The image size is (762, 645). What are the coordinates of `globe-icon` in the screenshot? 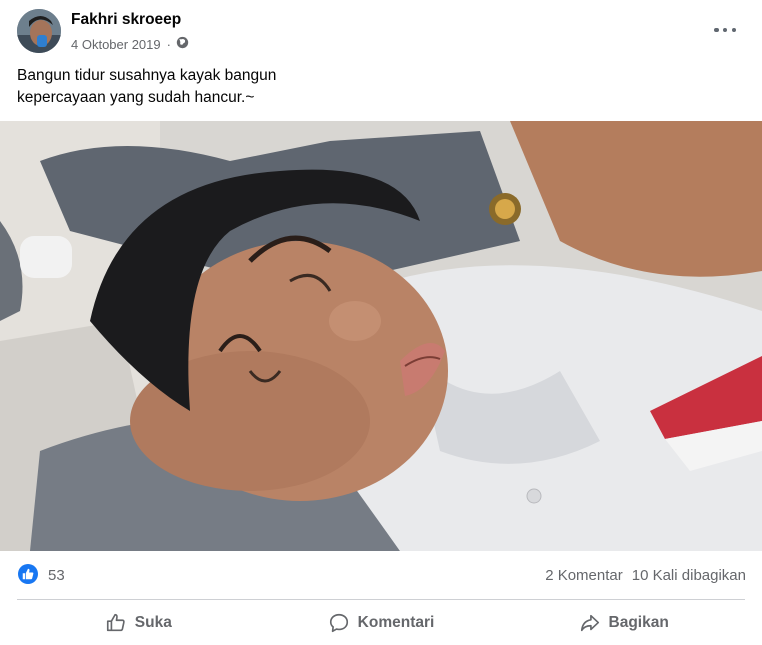 It's located at (182, 44).